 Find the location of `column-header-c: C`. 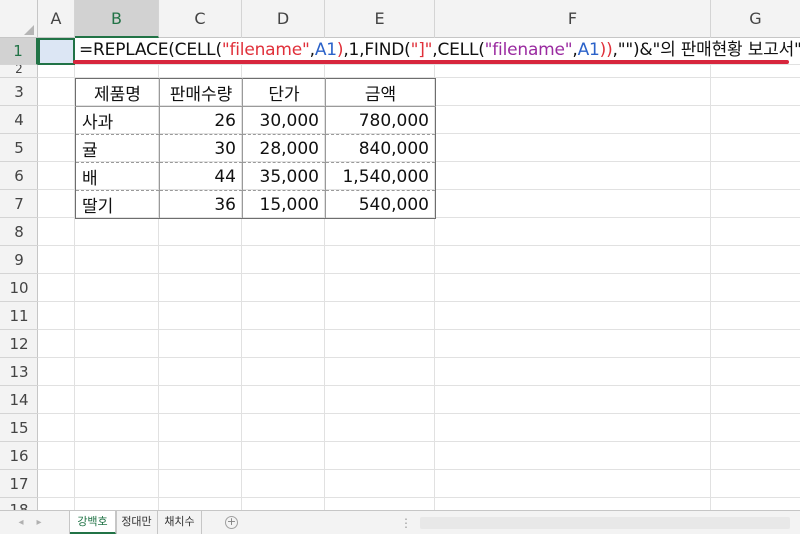

column-header-c: C is located at coordinates (200, 19).